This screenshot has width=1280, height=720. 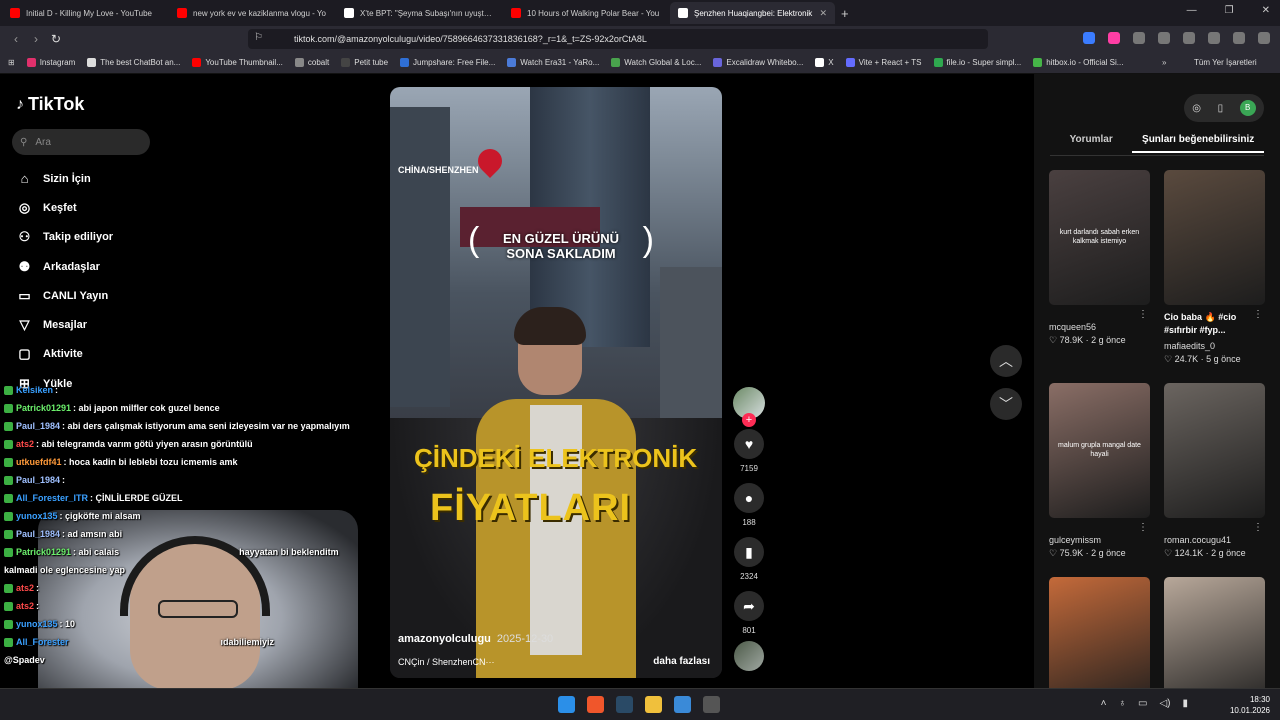 I want to click on sidebar-item: ▭ CANLI Yayın, so click(x=64, y=295).